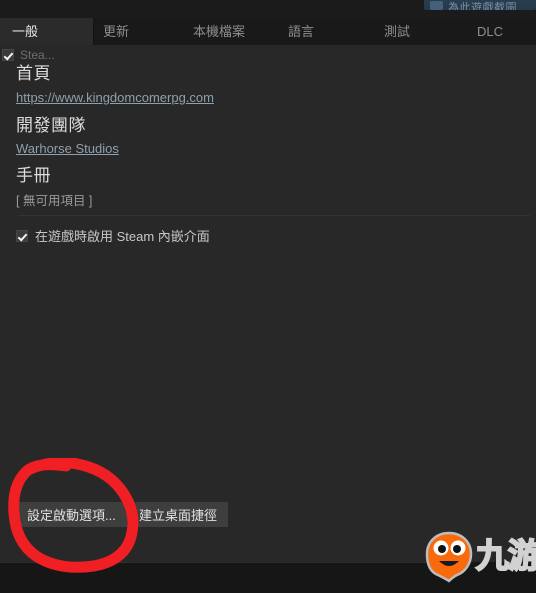 The width and height of the screenshot is (536, 593). What do you see at coordinates (67, 148) in the screenshot?
I see `developer-studio-link: Warhorse Studios` at bounding box center [67, 148].